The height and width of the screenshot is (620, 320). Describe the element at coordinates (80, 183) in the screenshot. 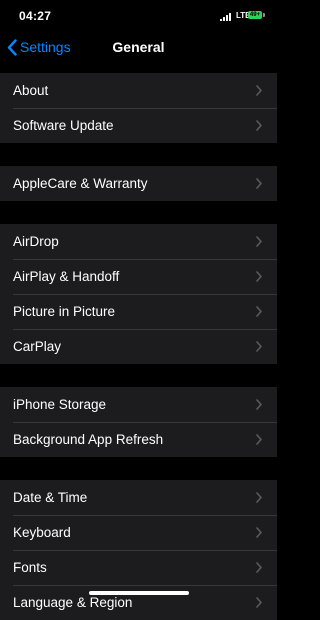

I see `row-label: AppleCare & Warranty` at that location.